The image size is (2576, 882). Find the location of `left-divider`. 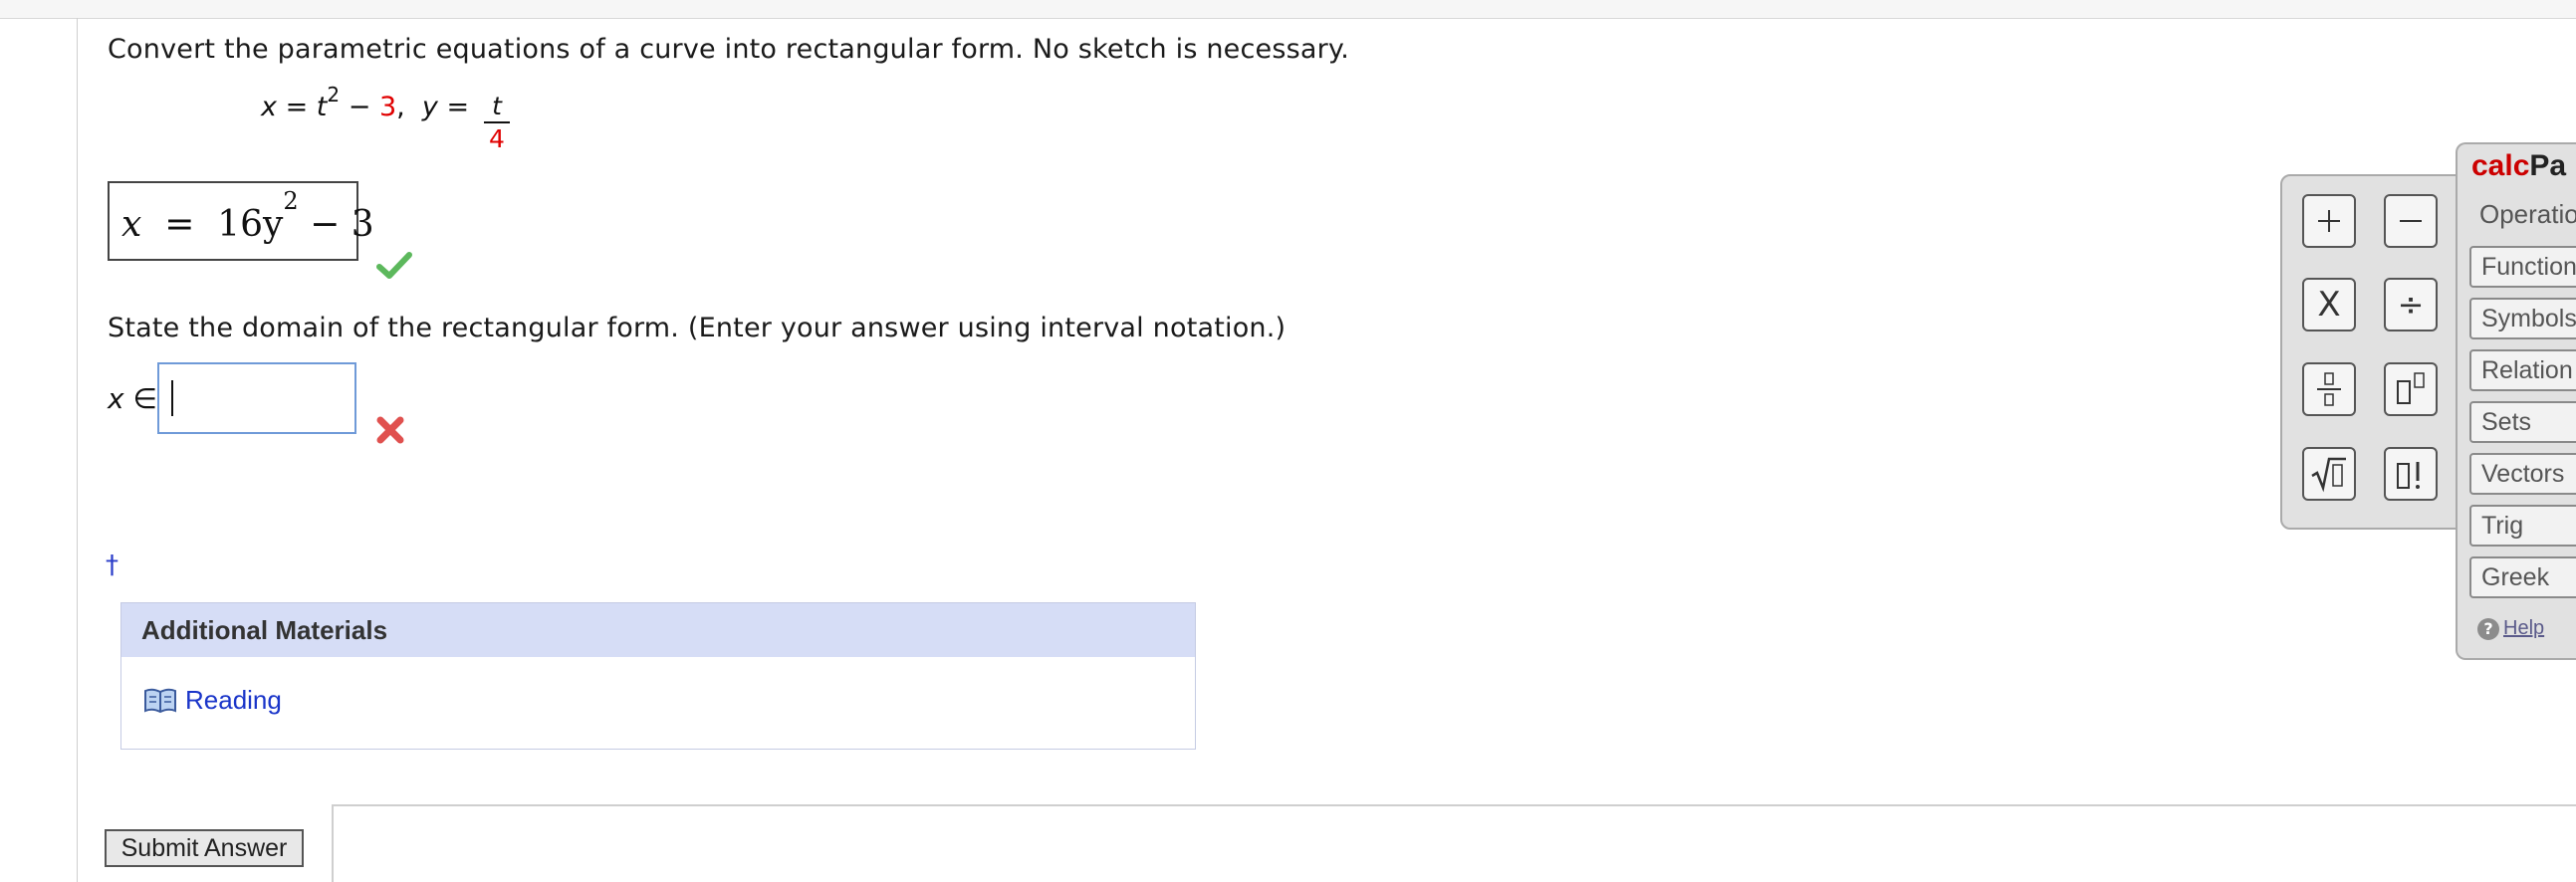

left-divider is located at coordinates (77, 450).